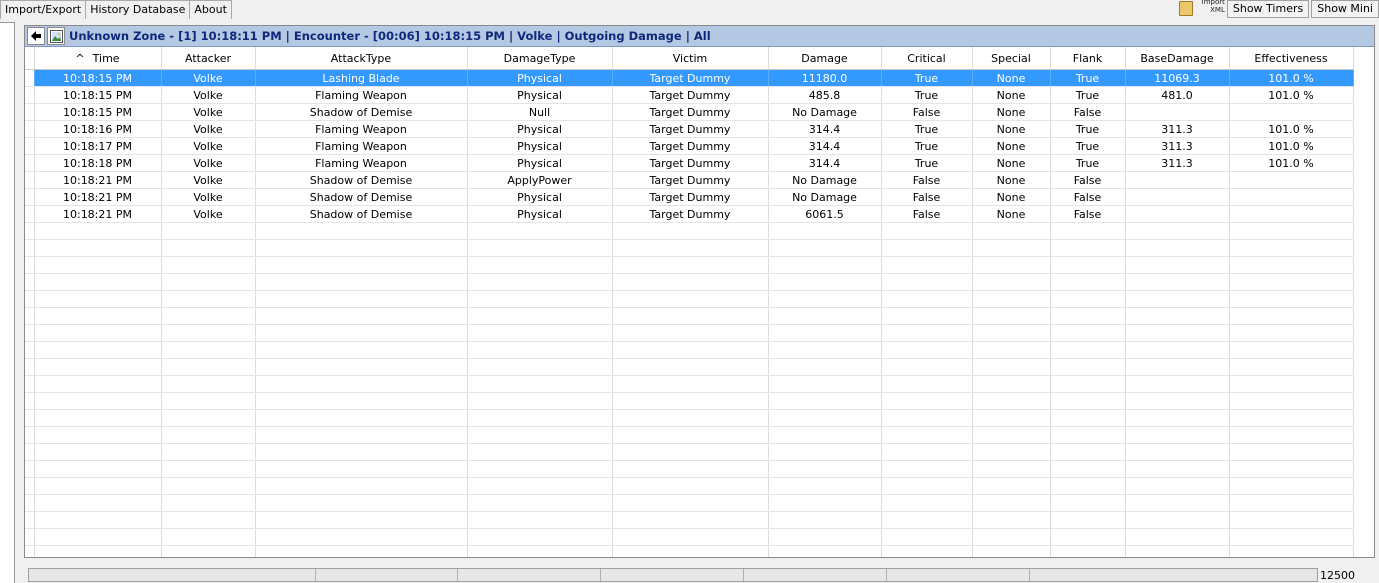  What do you see at coordinates (36, 36) in the screenshot?
I see `back-button` at bounding box center [36, 36].